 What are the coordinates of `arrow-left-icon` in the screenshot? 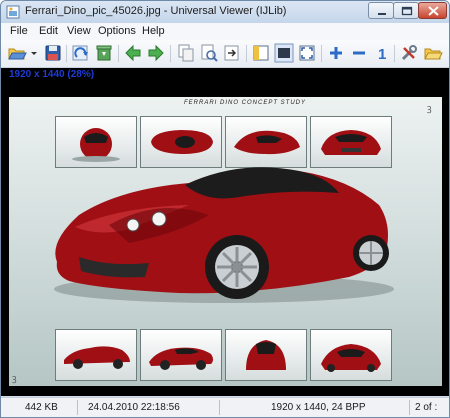 It's located at (133, 53).